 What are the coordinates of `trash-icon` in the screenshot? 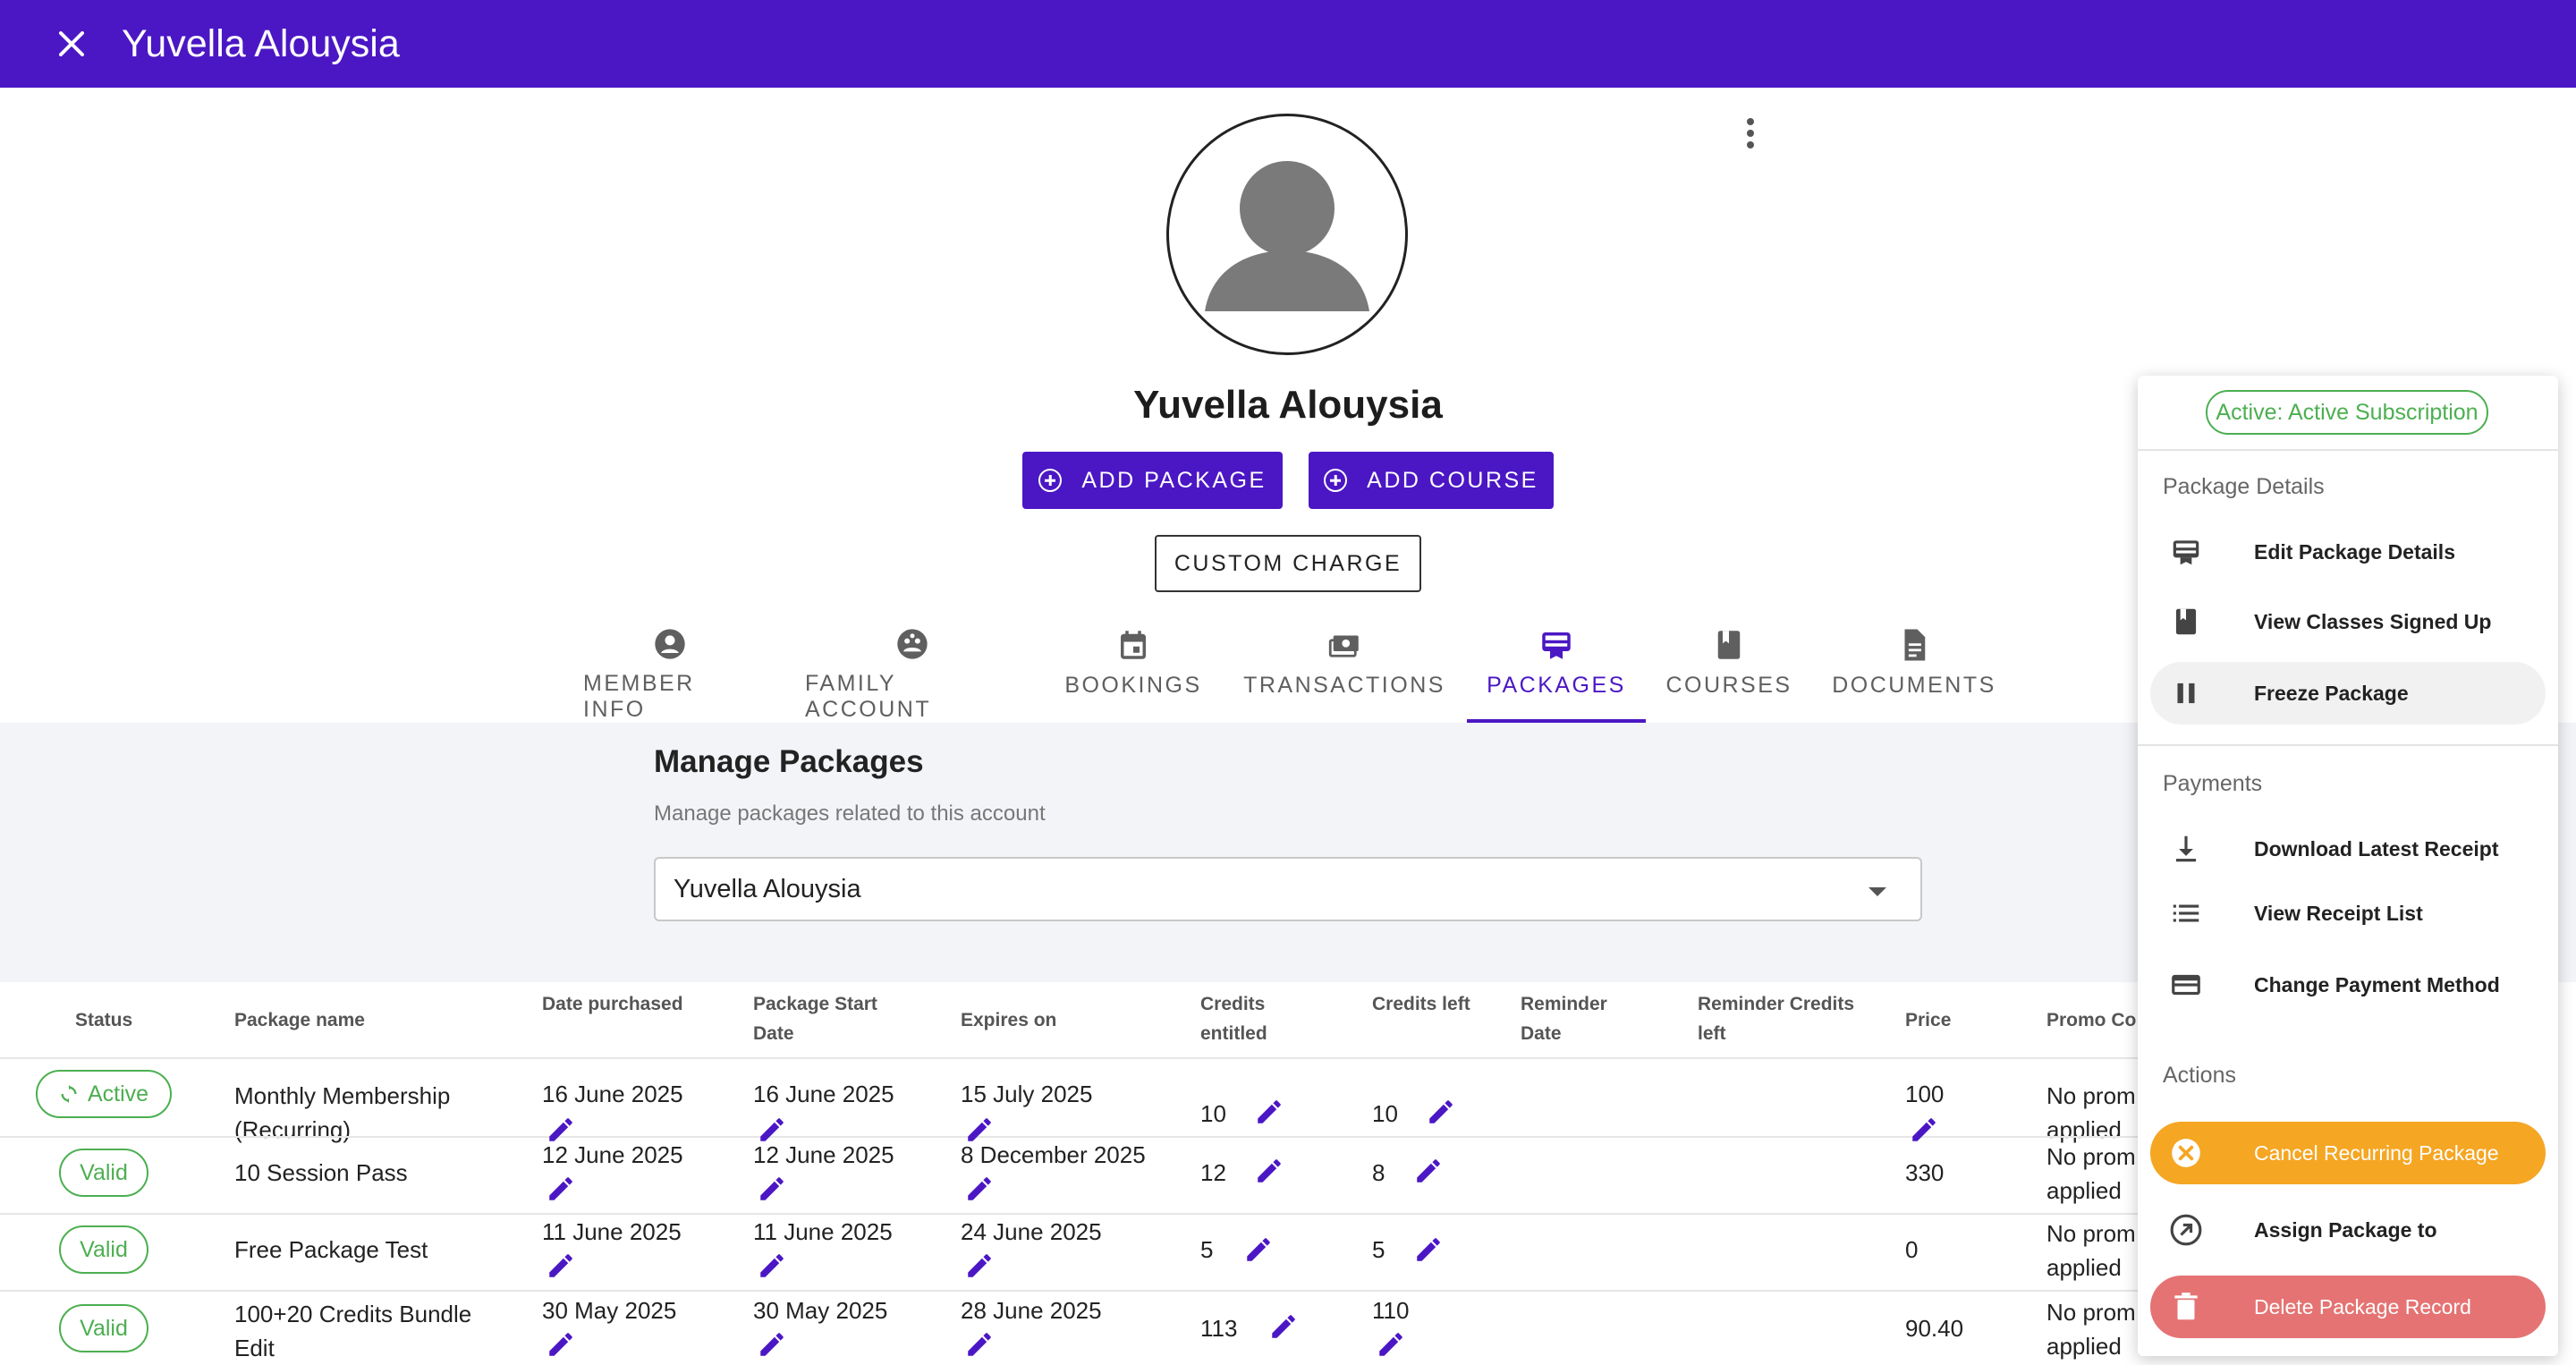 It's located at (2186, 1306).